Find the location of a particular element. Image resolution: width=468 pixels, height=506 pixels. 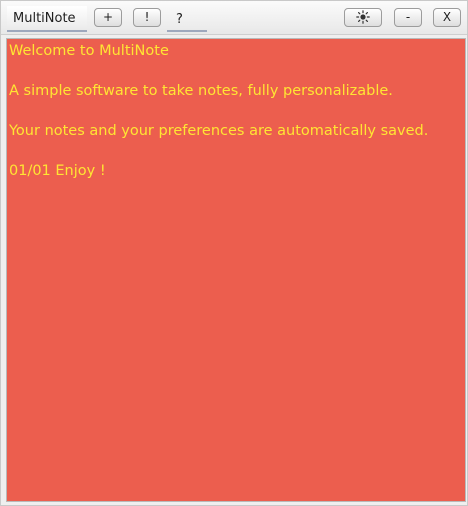

note-line-title: Welcome to MultiNote is located at coordinates (89, 51).